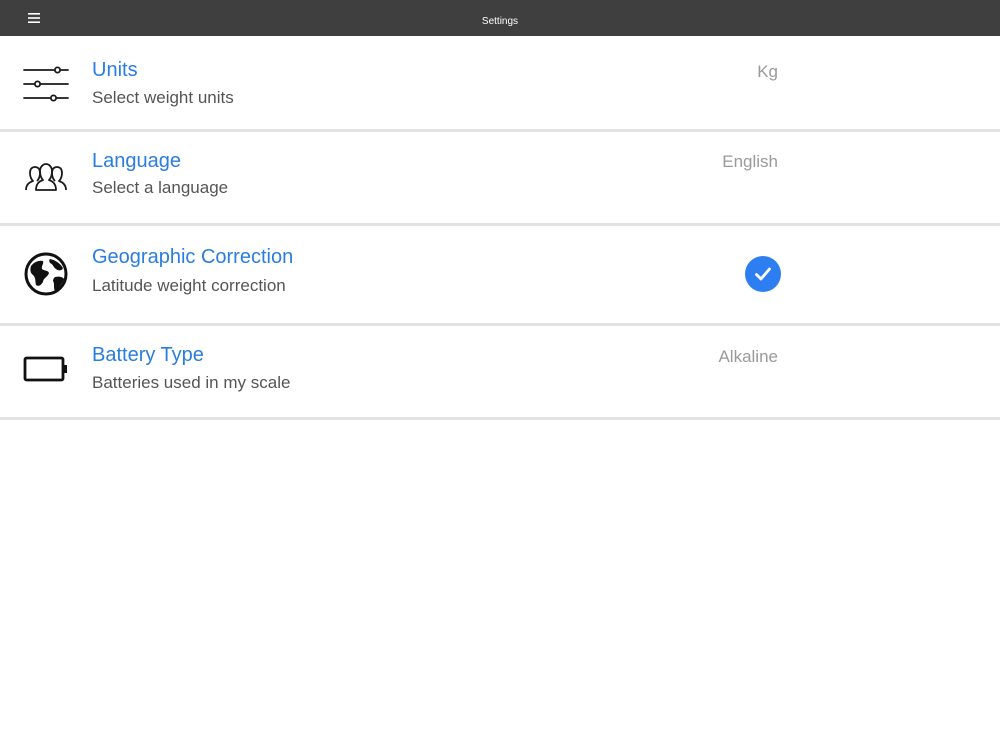  What do you see at coordinates (136, 161) in the screenshot?
I see `setting-title: Language` at bounding box center [136, 161].